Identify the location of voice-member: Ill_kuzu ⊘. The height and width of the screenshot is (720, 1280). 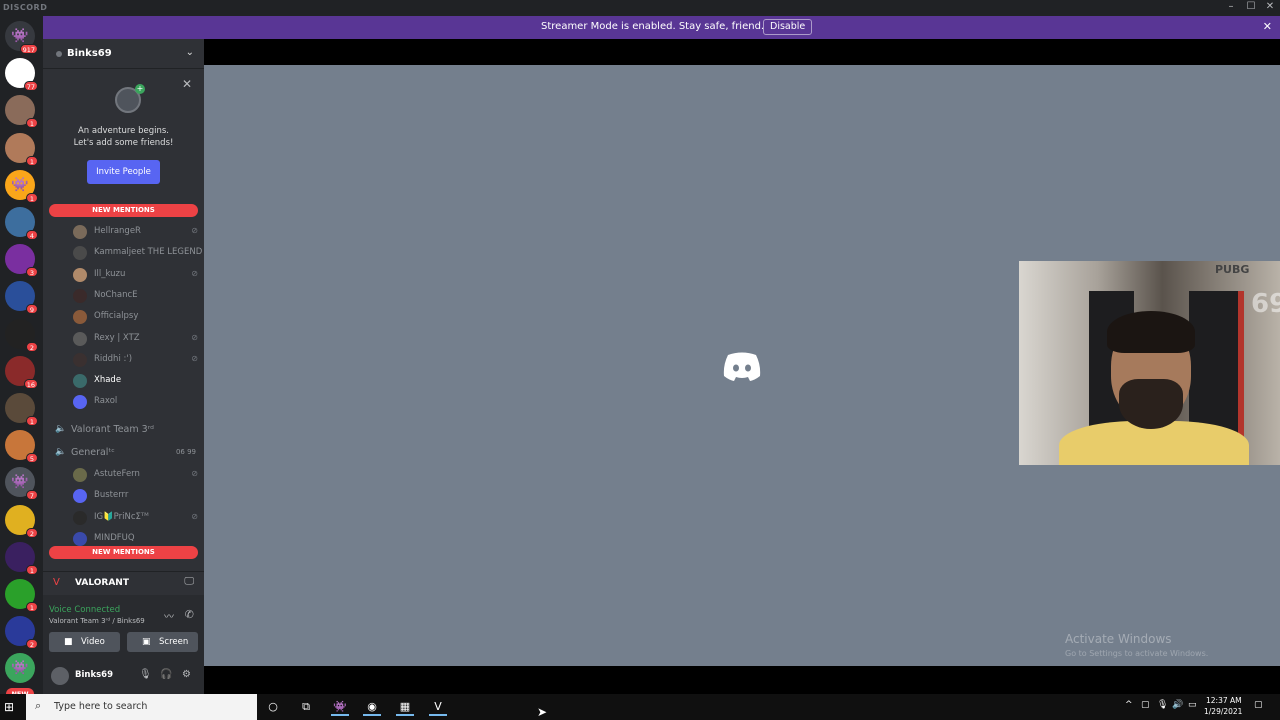
(135, 275).